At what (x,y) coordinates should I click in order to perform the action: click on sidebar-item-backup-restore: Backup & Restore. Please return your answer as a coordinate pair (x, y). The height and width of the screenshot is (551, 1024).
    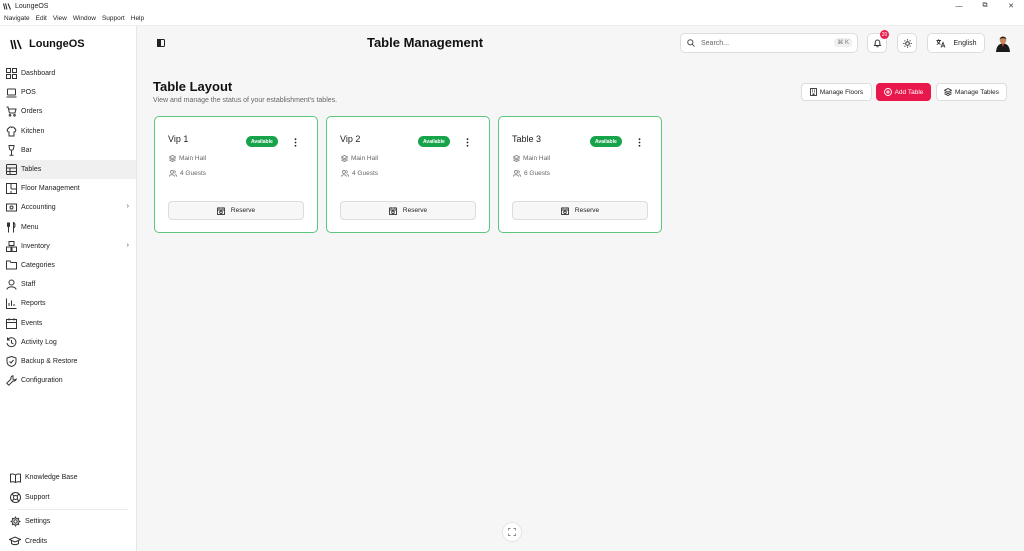
    Looking at the image, I should click on (68, 361).